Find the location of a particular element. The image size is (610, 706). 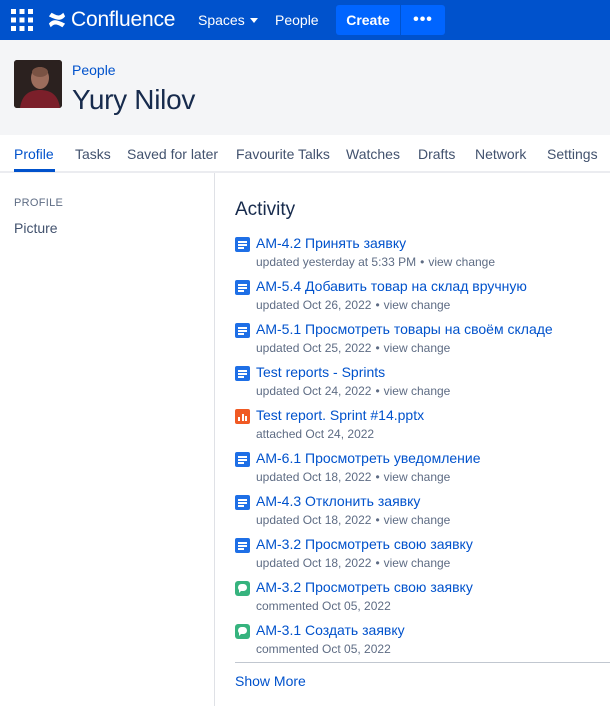

people-link: People is located at coordinates (297, 20).